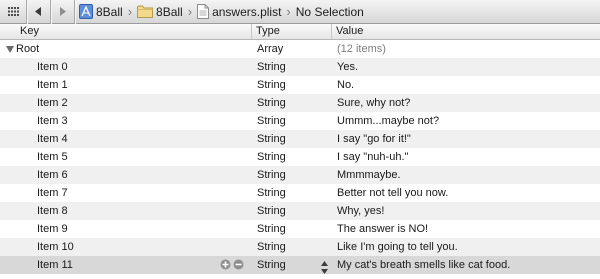  I want to click on item-key: Item 4, so click(126, 139).